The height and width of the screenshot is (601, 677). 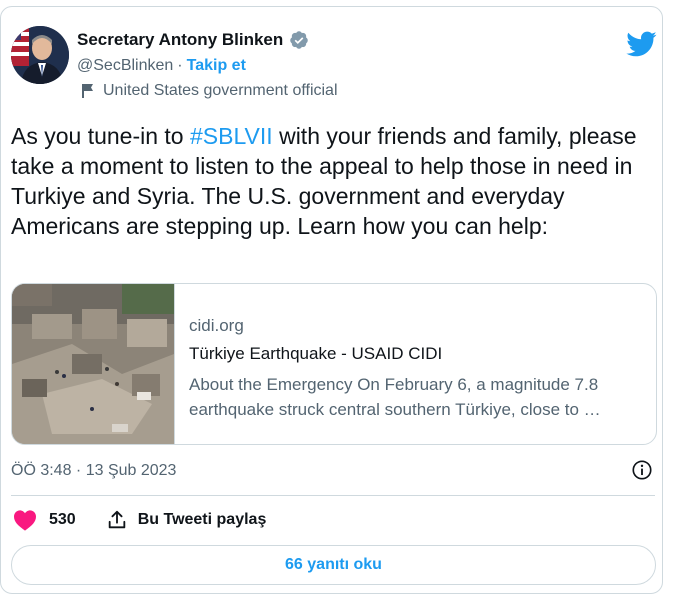 I want to click on tweet-timestamp: ÖÖ 3:48 · 13 Şub 2023, so click(x=93, y=471).